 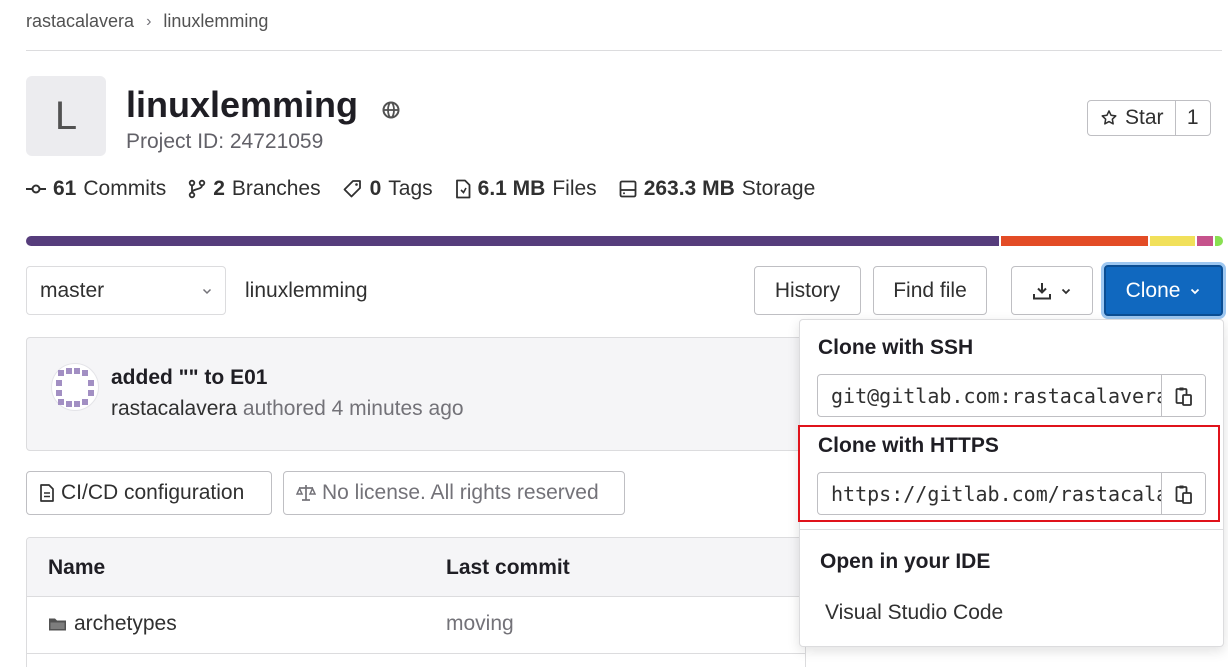 I want to click on project-avatar: L, so click(x=66, y=116).